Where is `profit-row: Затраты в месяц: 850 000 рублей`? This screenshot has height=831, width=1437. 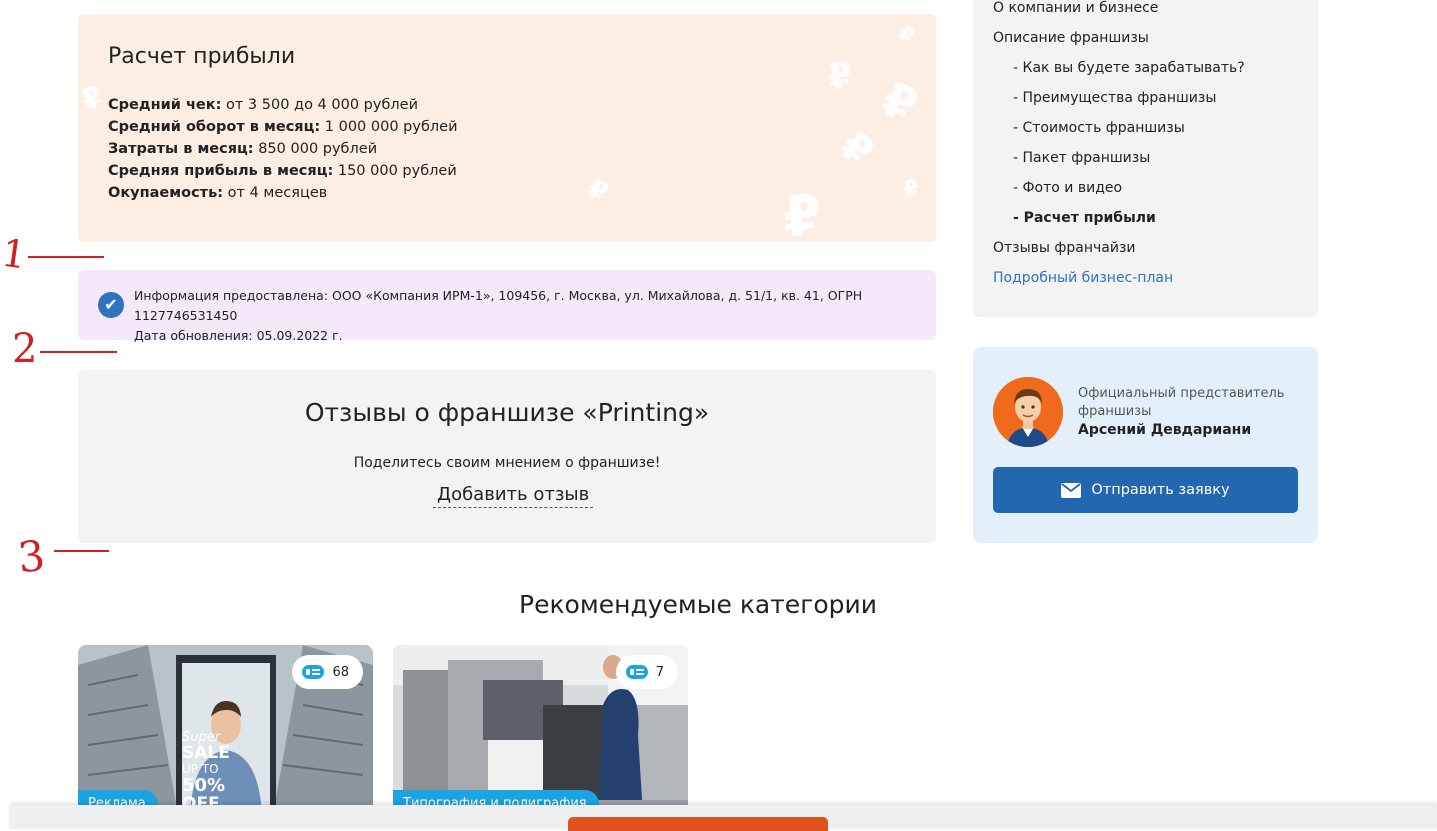 profit-row: Затраты в месяц: 850 000 рублей is located at coordinates (283, 149).